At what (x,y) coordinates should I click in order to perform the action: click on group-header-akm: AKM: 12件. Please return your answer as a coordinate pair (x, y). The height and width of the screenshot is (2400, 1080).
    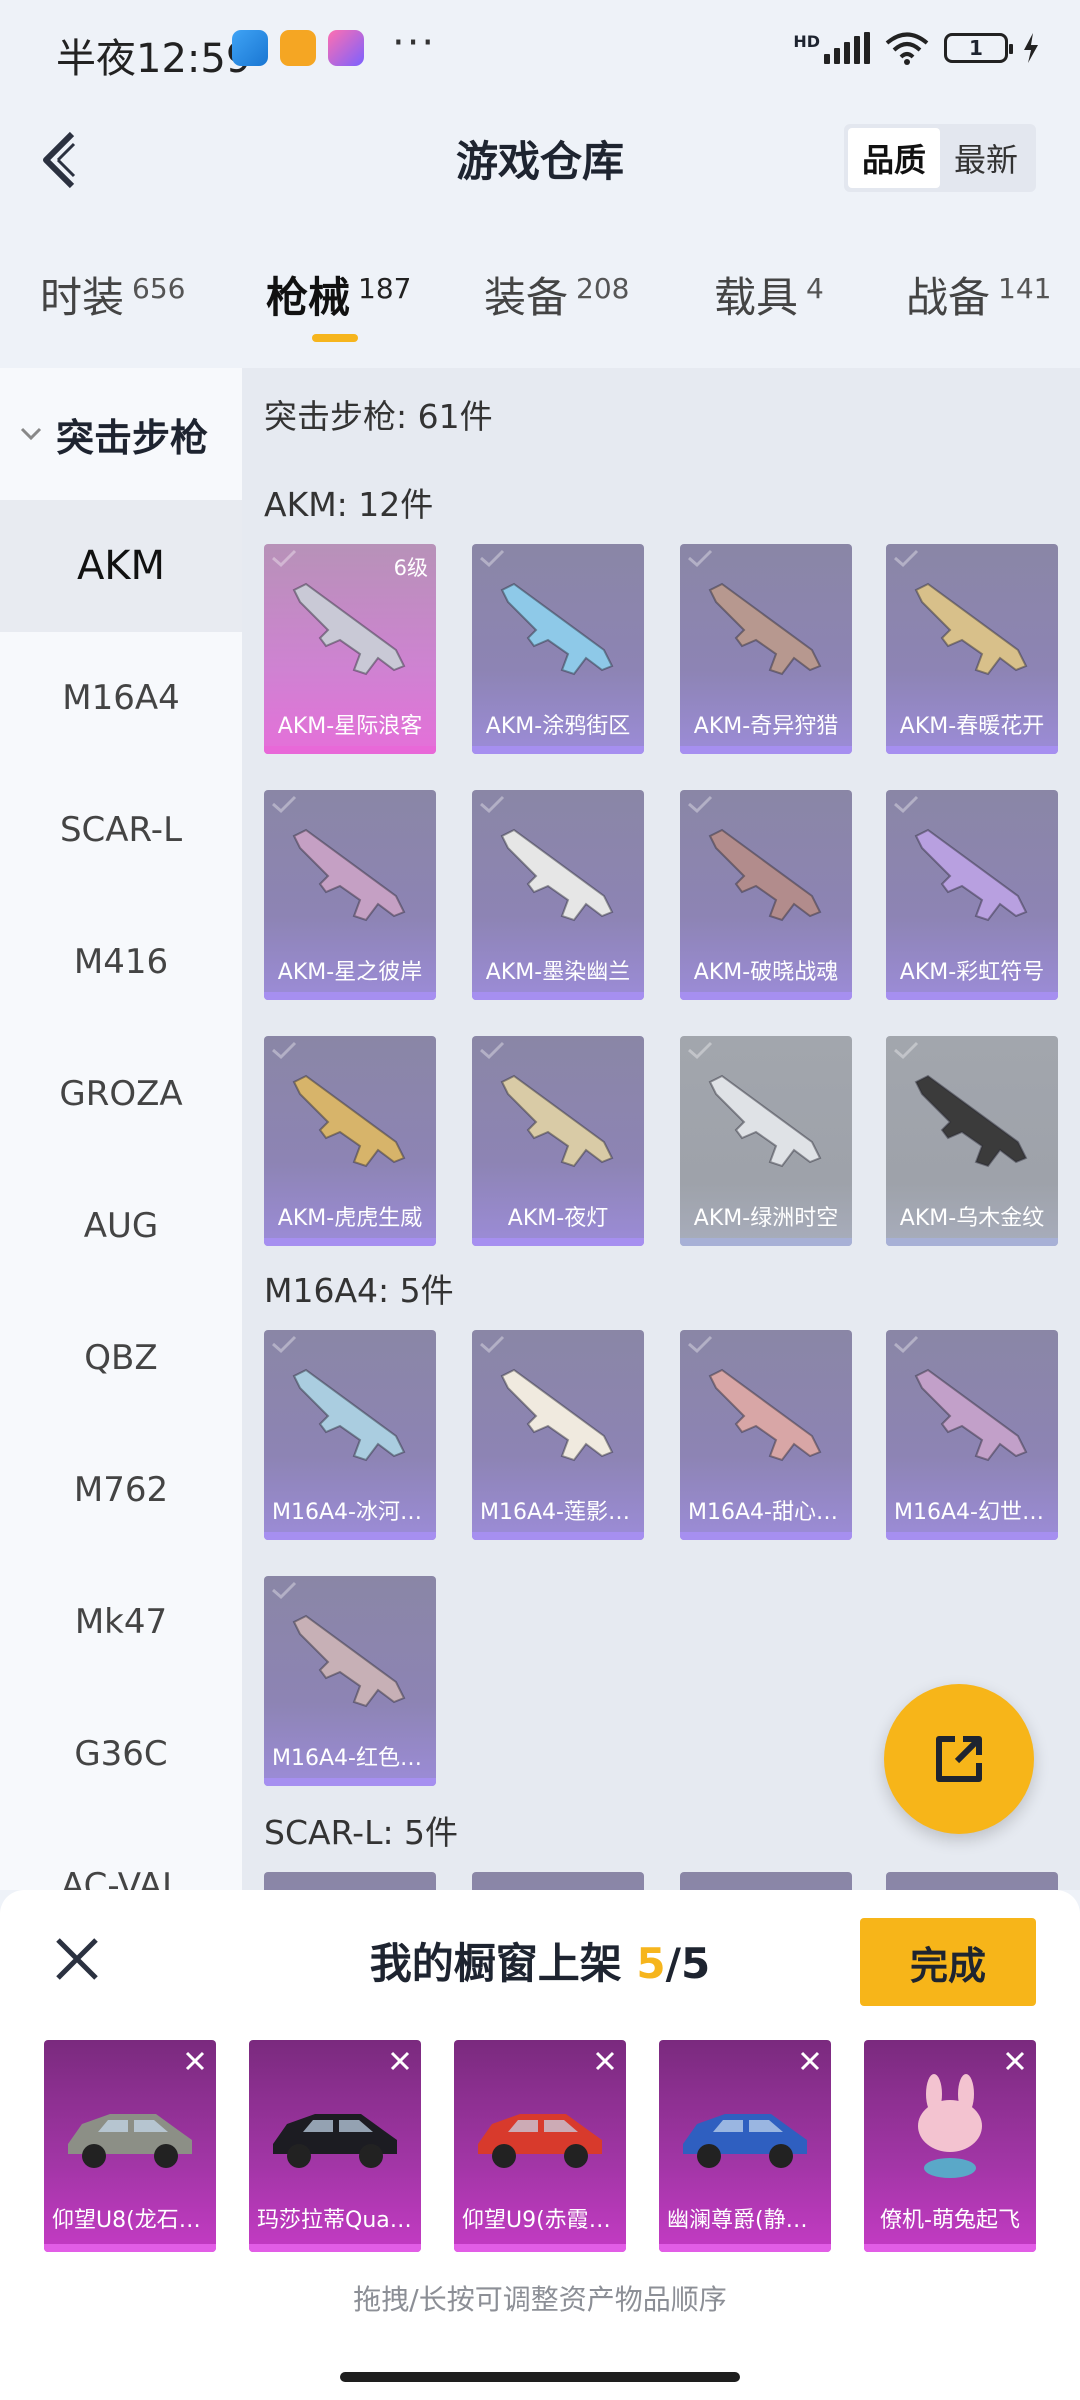
    Looking at the image, I should click on (349, 504).